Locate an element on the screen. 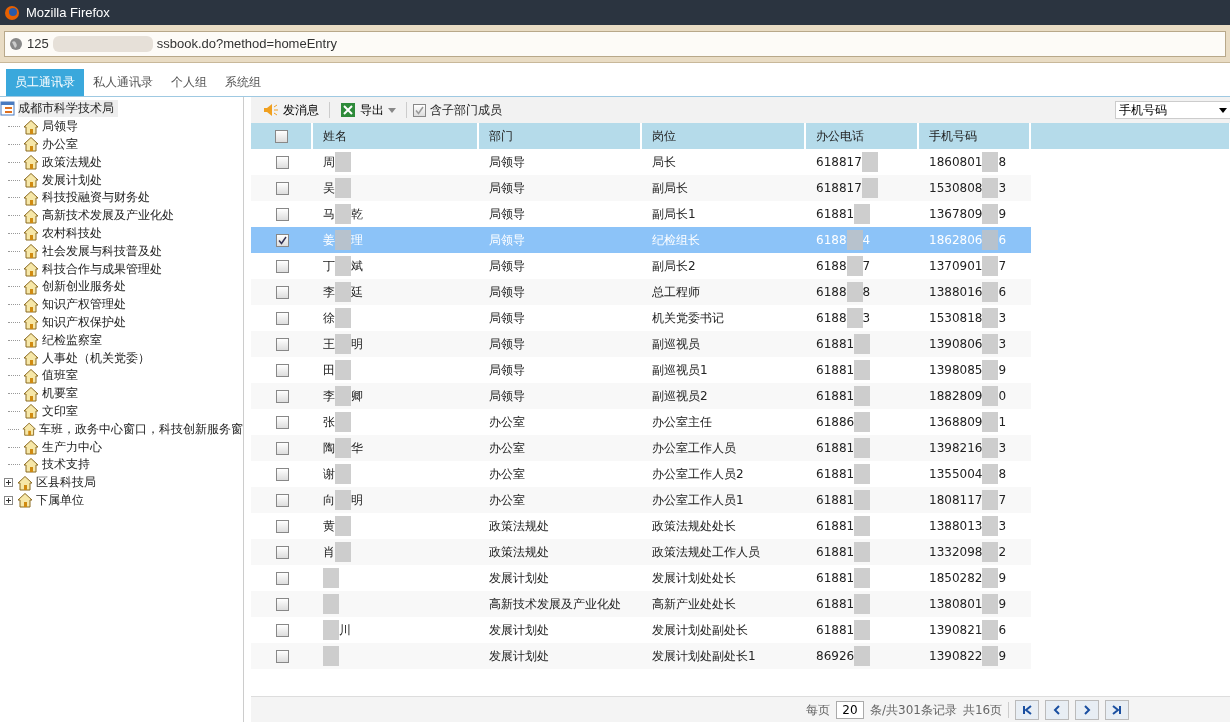  tree-item: 科技投融资与财务处 is located at coordinates (96, 198).